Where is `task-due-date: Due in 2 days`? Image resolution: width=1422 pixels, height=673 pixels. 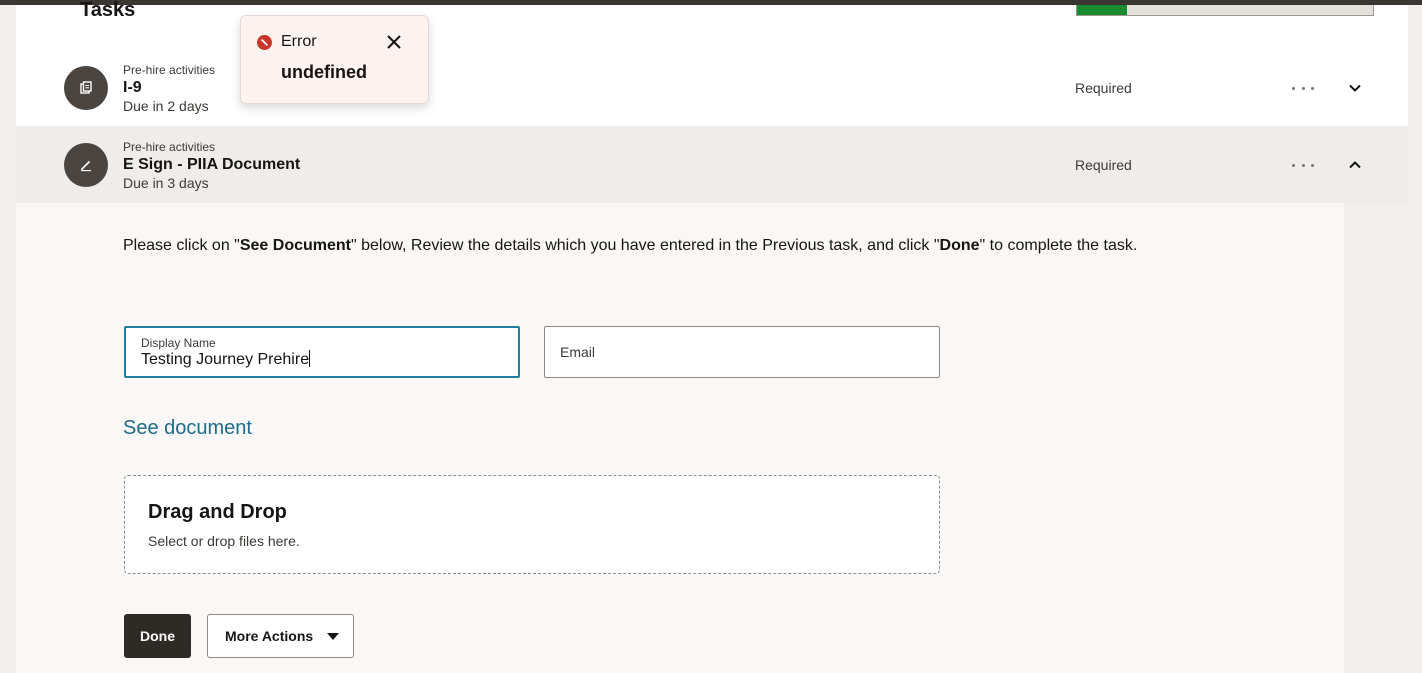 task-due-date: Due in 2 days is located at coordinates (166, 106).